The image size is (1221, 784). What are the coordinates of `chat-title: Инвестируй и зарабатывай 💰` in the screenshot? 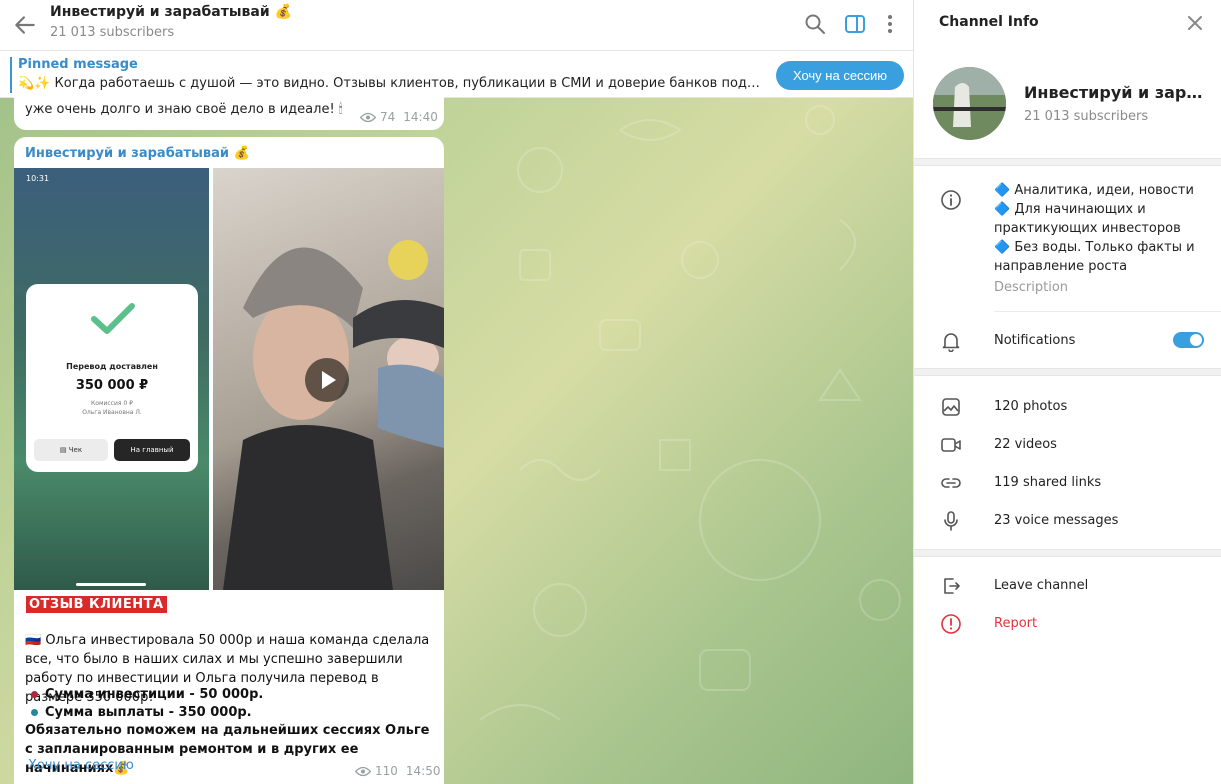 It's located at (171, 12).